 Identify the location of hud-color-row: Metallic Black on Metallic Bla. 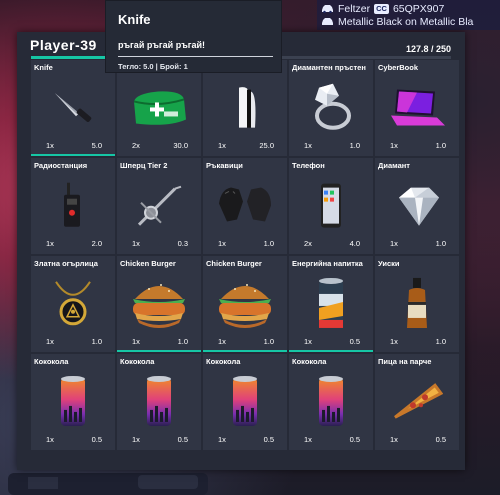
(408, 21).